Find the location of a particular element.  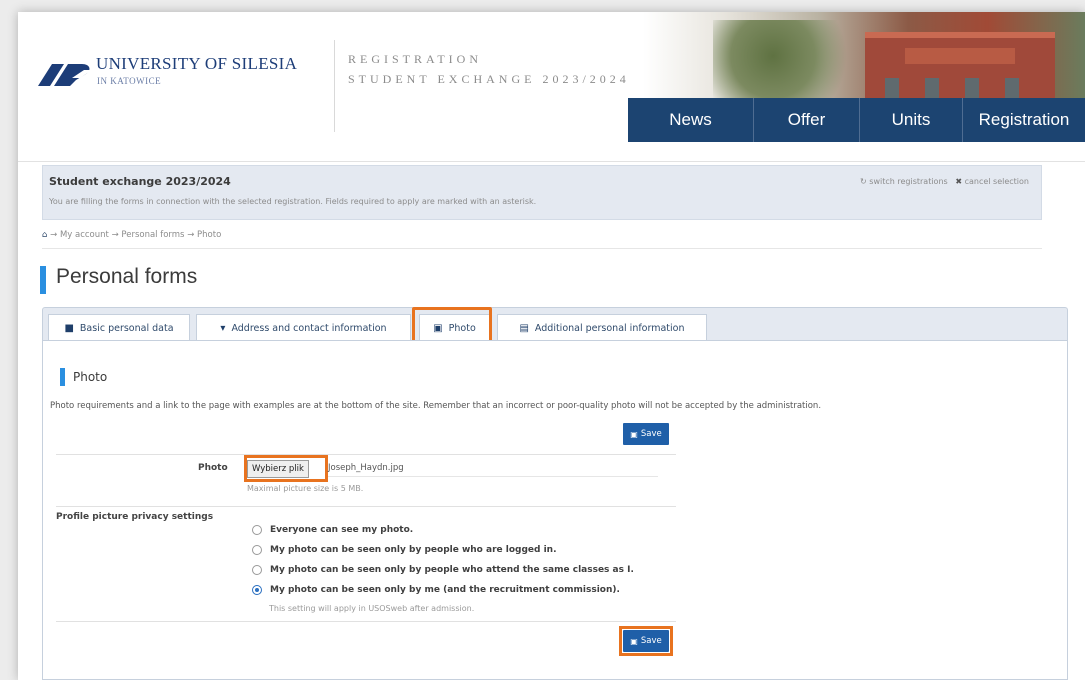

main-nav: News Offer Units Registration is located at coordinates (856, 120).